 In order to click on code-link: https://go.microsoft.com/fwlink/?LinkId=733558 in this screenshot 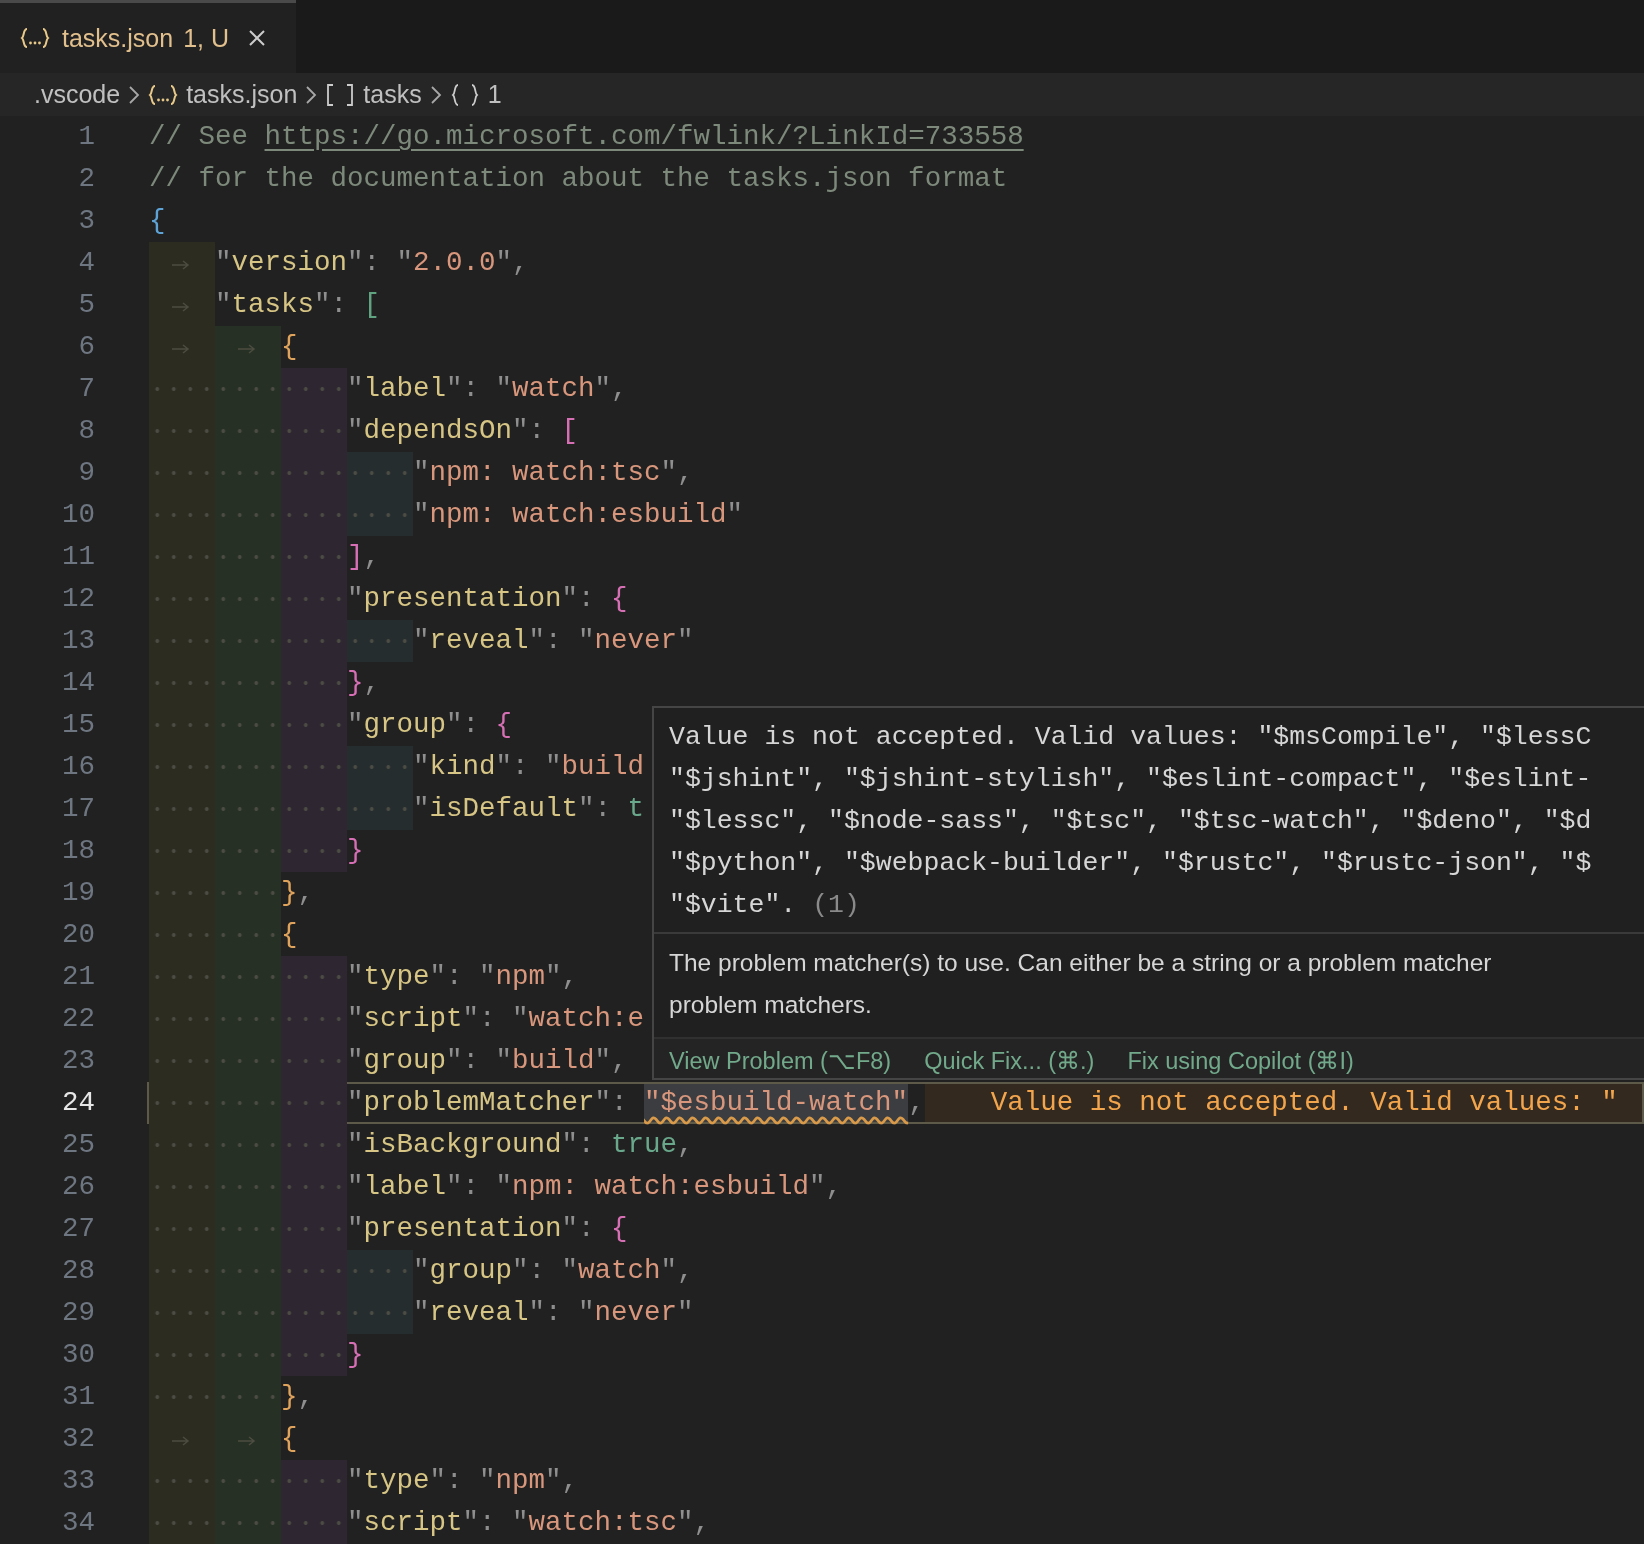, I will do `click(644, 137)`.